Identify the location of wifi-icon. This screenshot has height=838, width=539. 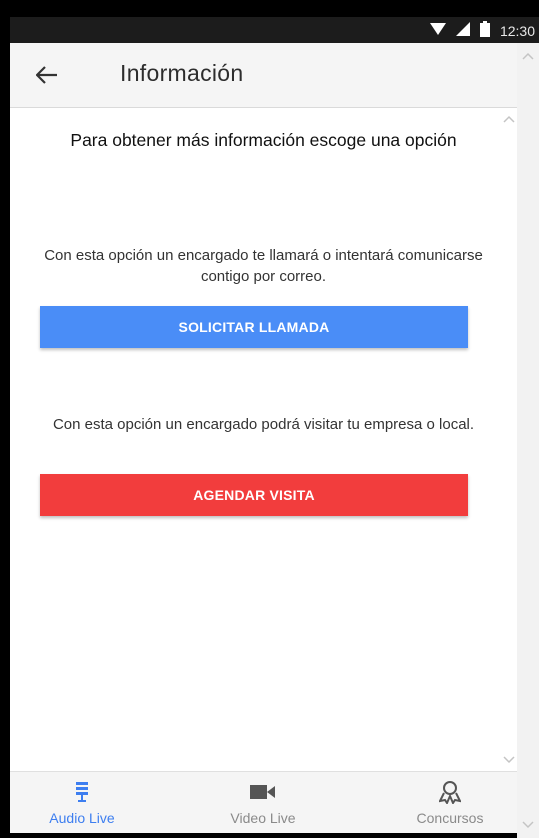
(437, 30).